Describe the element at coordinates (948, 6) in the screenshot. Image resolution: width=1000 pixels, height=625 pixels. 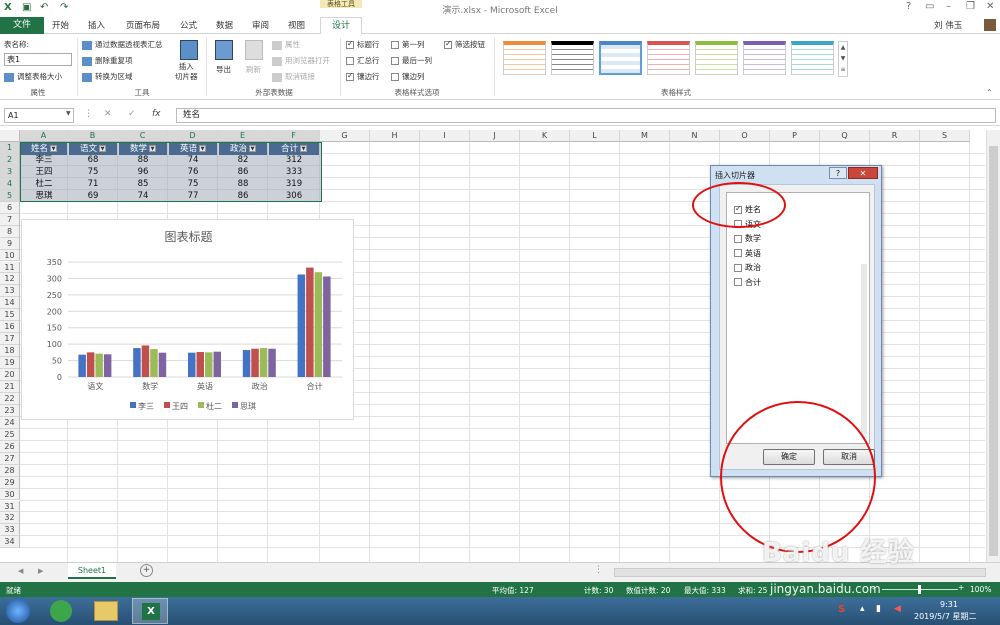
I see `minimize-icon: –` at that location.